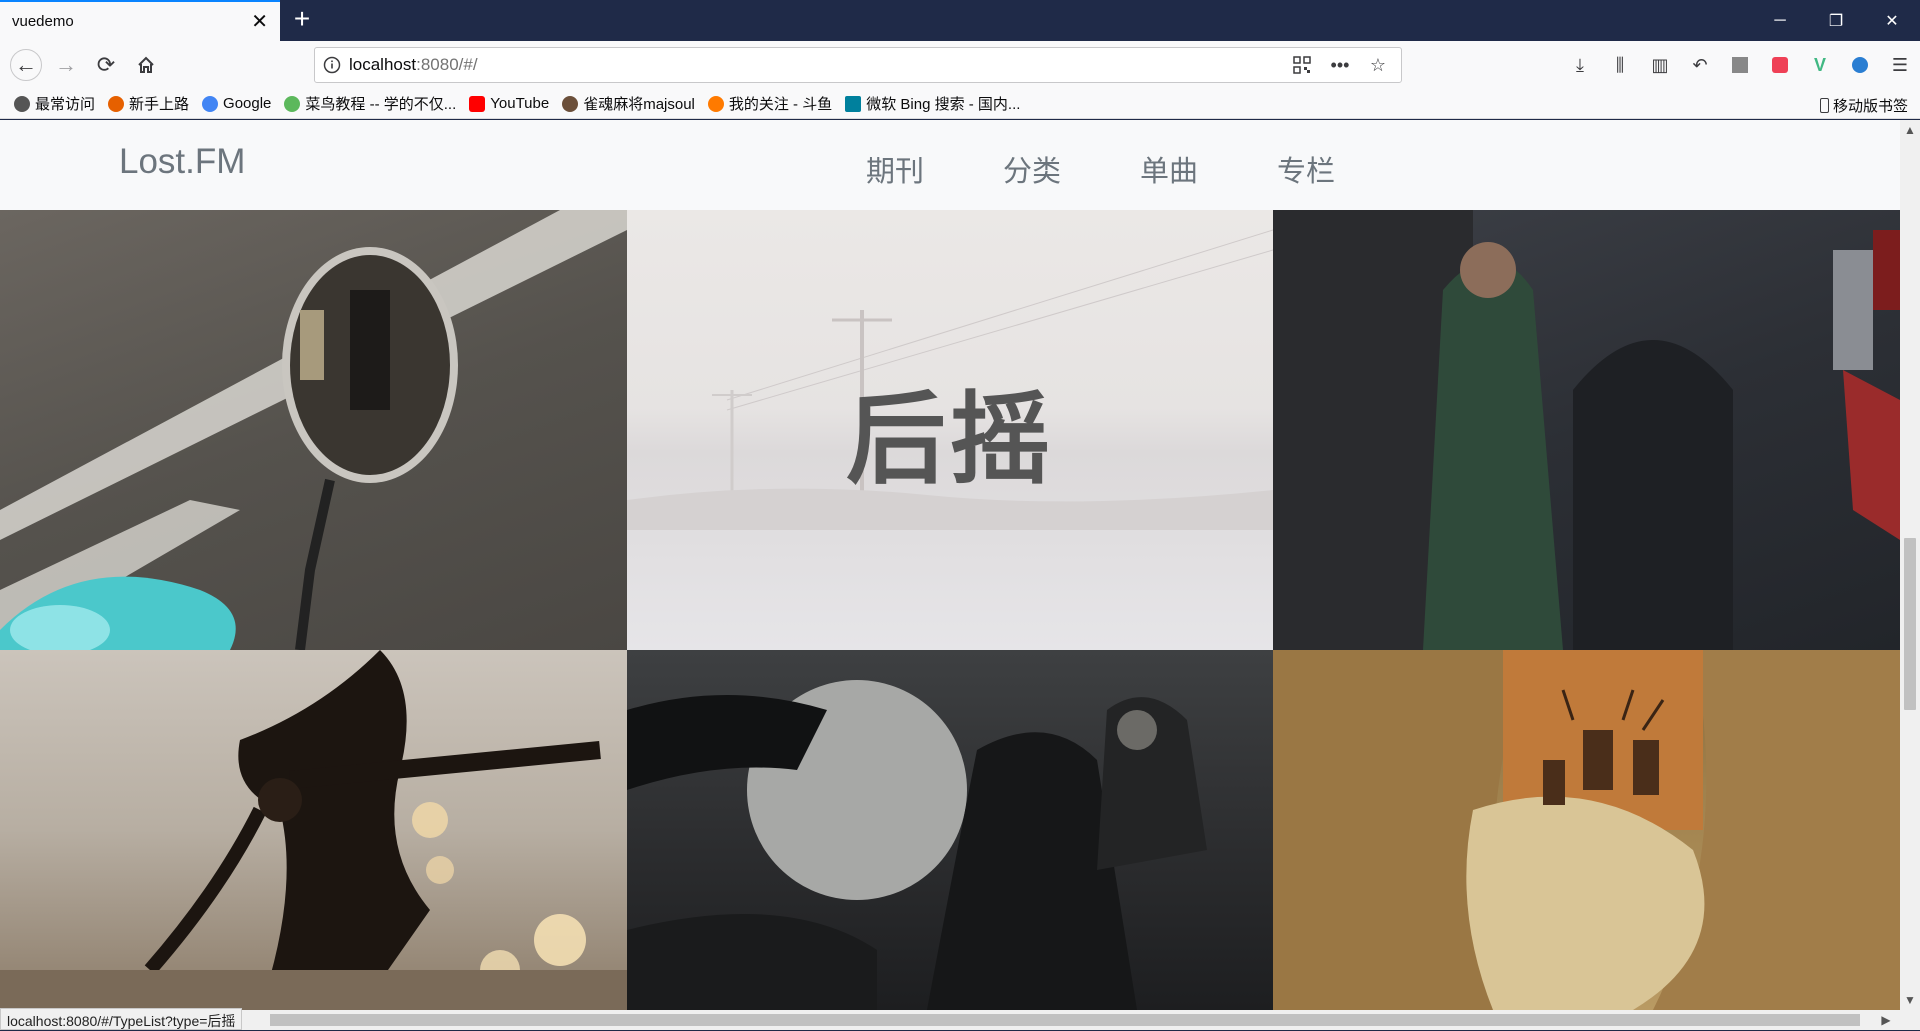  Describe the element at coordinates (302, 19) in the screenshot. I see `new-tab-icon: +` at that location.